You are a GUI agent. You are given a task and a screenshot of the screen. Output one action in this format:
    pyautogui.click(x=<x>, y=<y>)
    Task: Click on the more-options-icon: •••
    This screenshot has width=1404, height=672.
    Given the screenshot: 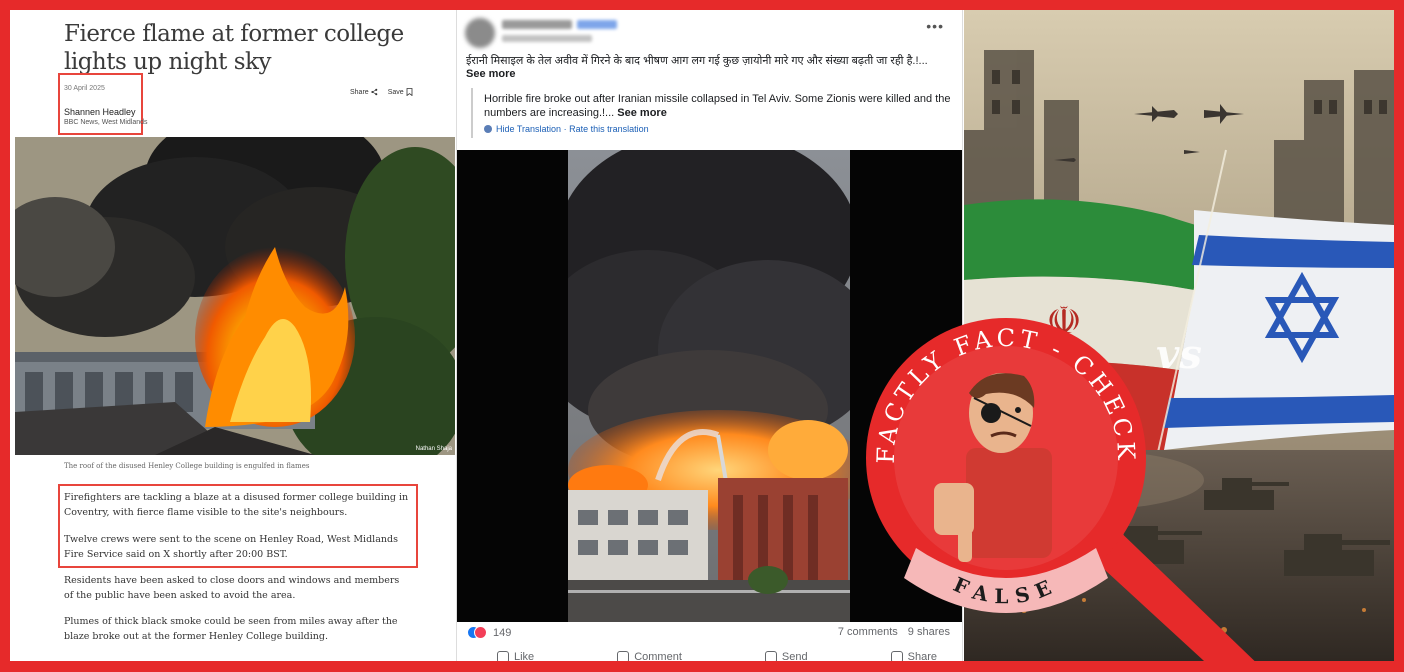 What is the action you would take?
    pyautogui.click(x=935, y=26)
    